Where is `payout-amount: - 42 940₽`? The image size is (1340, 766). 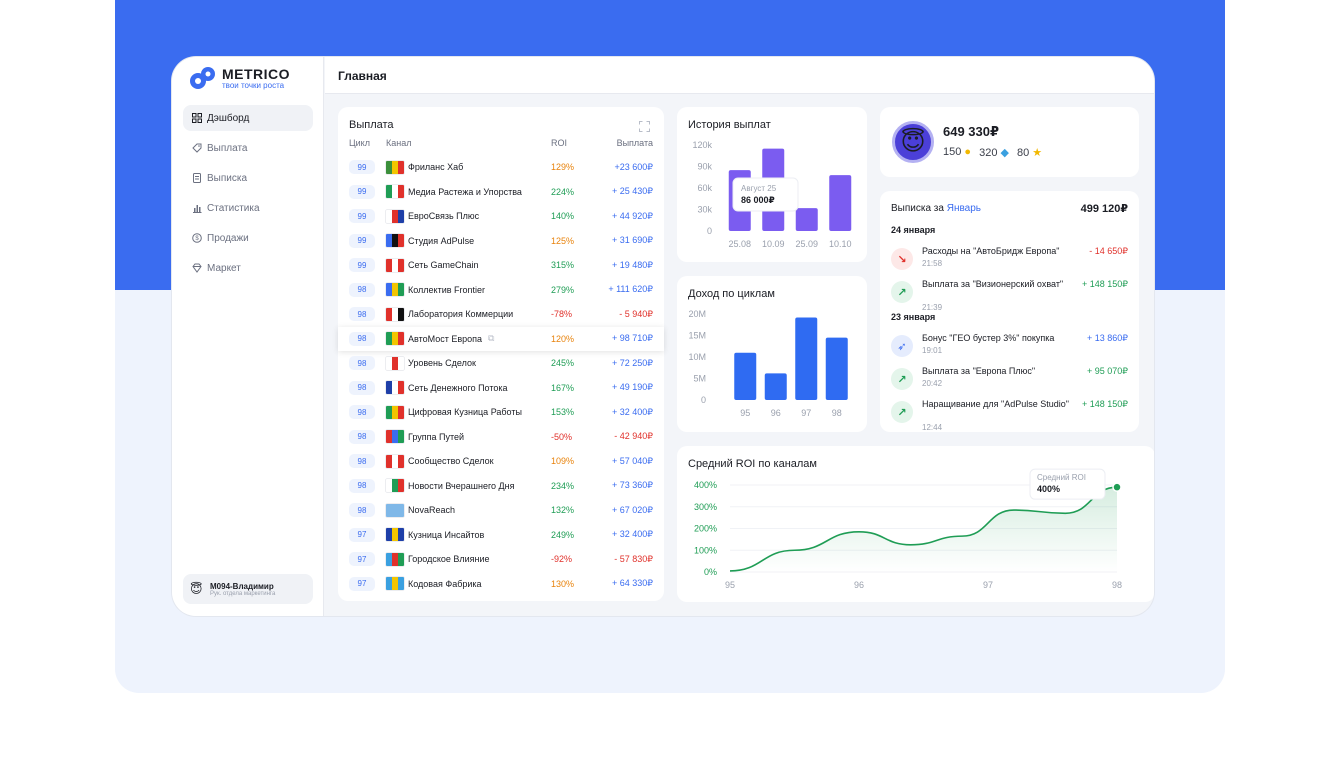
payout-amount: - 42 940₽ is located at coordinates (633, 436).